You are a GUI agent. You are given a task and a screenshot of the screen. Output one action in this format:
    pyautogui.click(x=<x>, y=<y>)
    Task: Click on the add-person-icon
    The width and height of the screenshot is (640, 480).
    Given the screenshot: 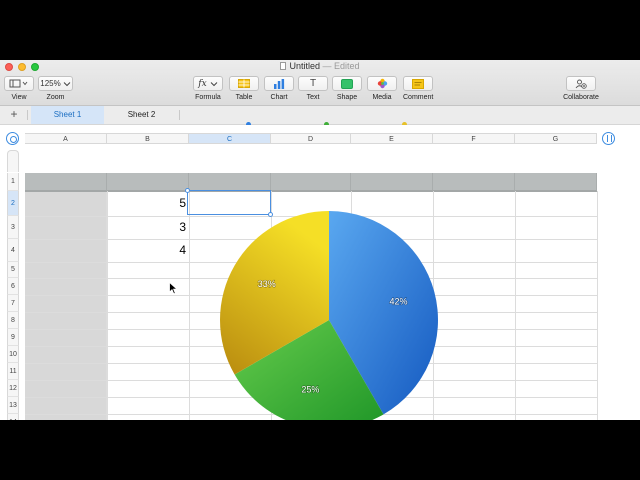 What is the action you would take?
    pyautogui.click(x=581, y=84)
    